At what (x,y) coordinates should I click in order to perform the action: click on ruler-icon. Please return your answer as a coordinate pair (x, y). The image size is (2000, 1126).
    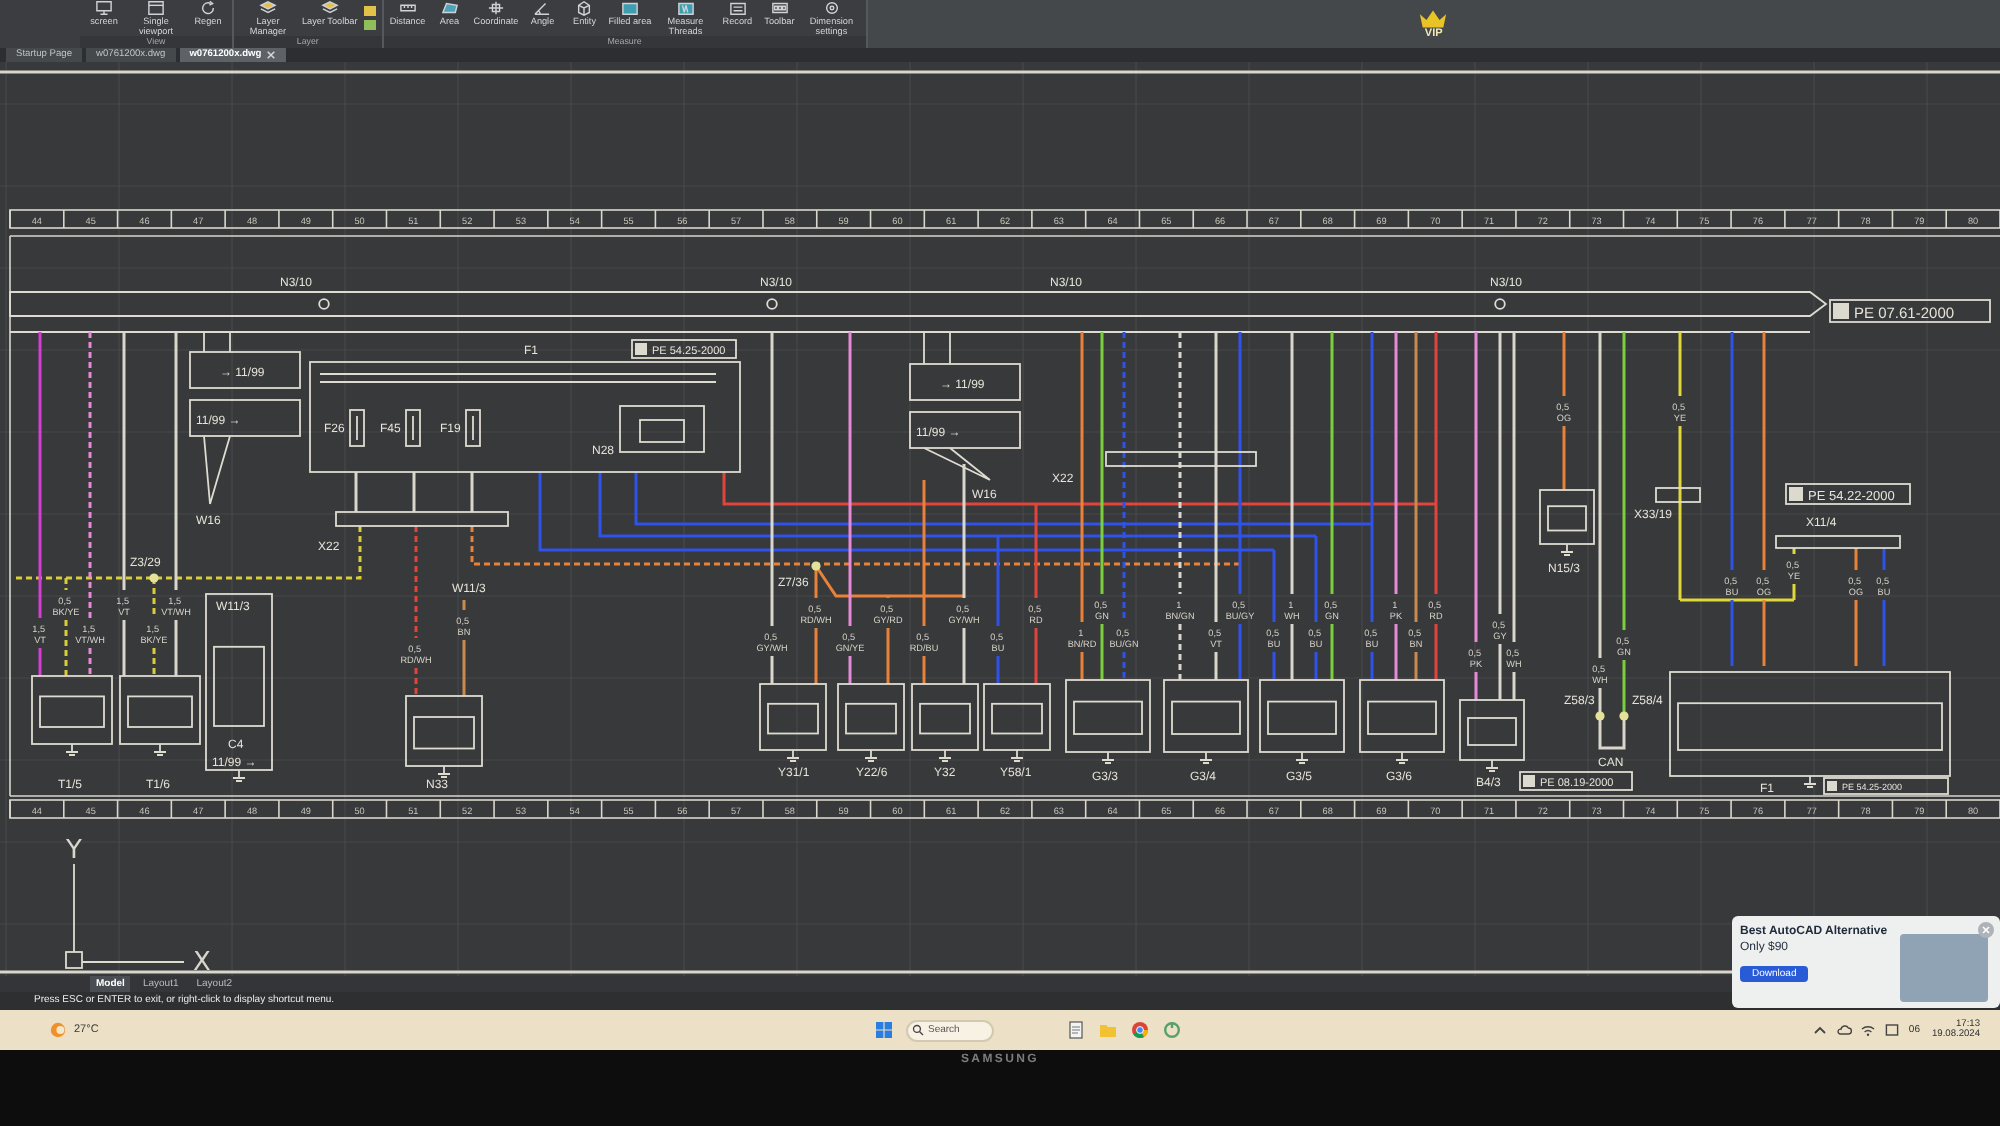
    Looking at the image, I should click on (407, 8).